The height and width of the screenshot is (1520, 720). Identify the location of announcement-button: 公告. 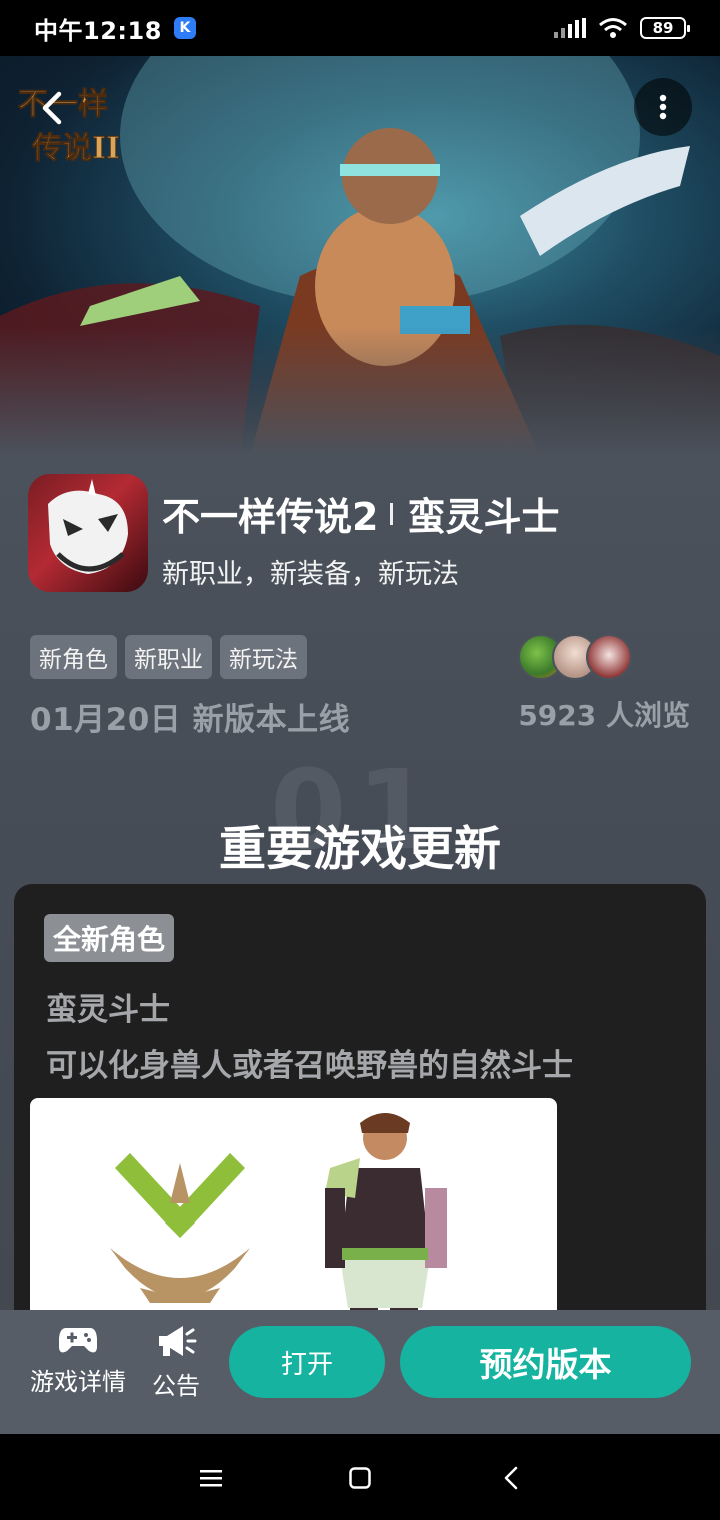
(176, 1362).